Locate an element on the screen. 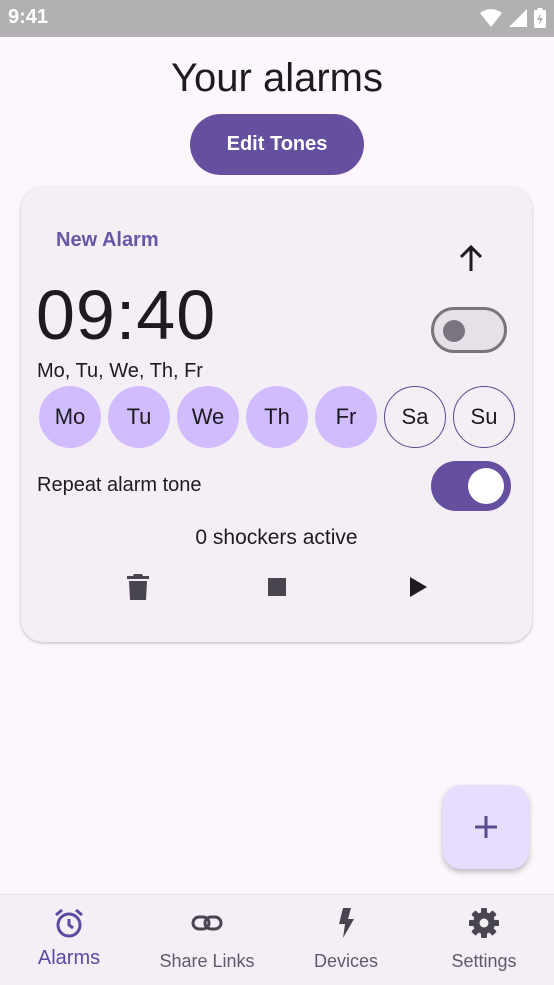 The width and height of the screenshot is (554, 985). nav-label-share-links: Share Links is located at coordinates (207, 961).